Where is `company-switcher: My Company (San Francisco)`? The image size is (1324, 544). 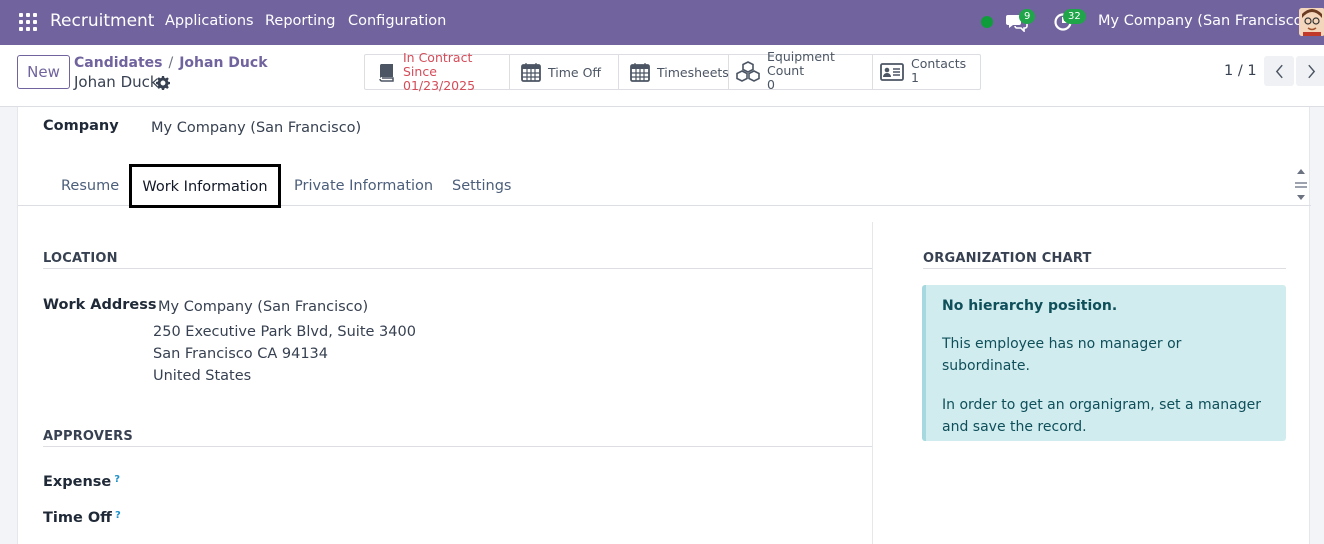 company-switcher: My Company (San Francisco) is located at coordinates (1203, 21).